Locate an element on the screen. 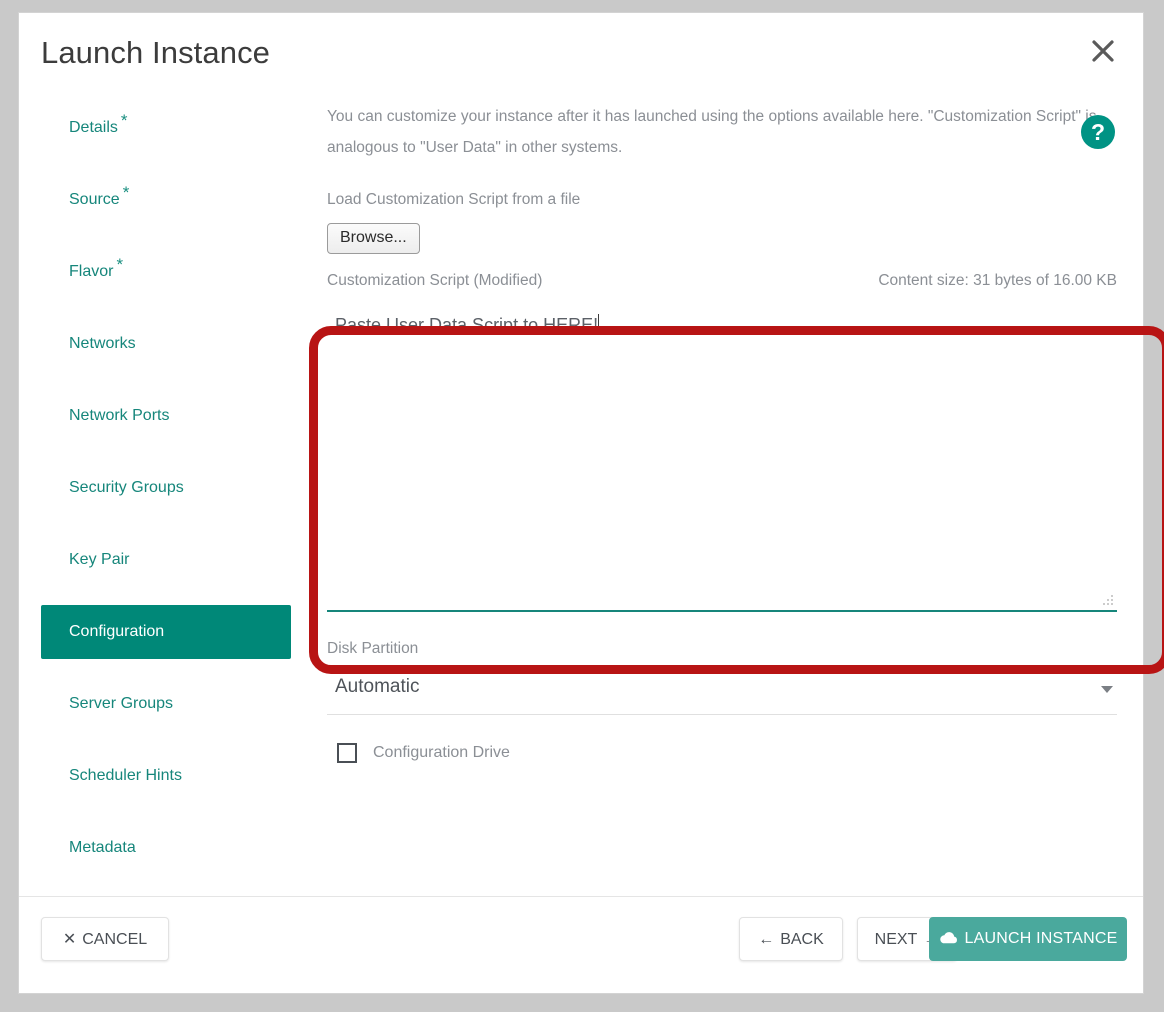  sidebar-item-security-groups: Security Groups is located at coordinates (166, 488).